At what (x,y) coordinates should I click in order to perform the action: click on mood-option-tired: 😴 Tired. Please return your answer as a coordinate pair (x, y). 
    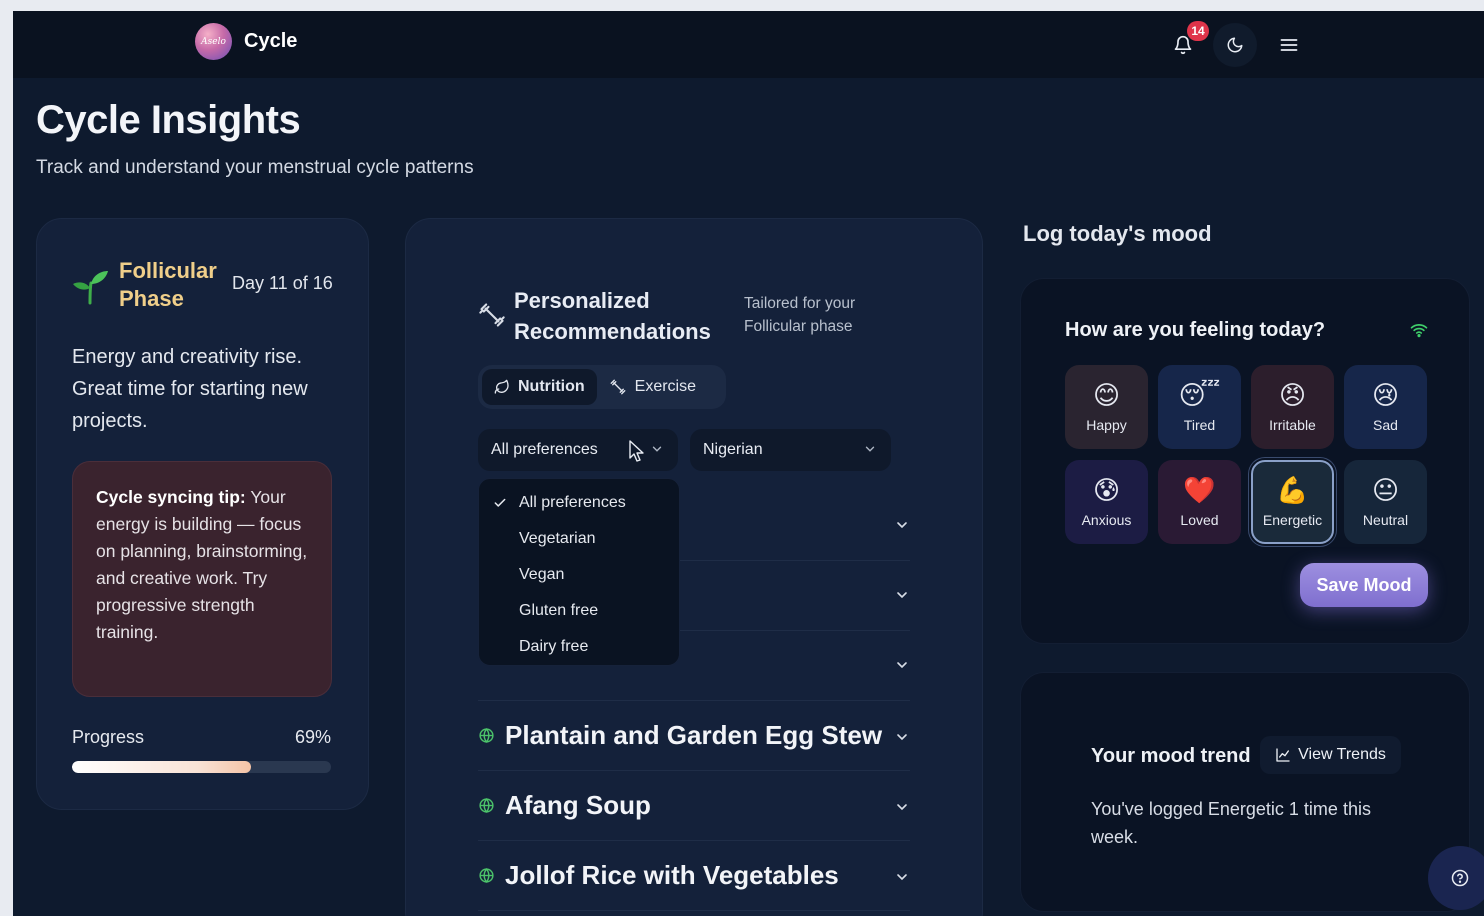
    Looking at the image, I should click on (1199, 407).